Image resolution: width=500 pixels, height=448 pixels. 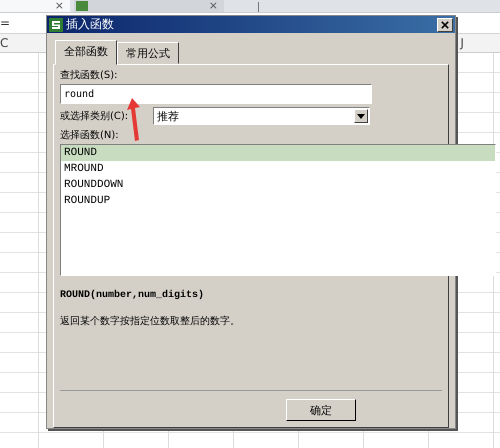 I want to click on search-label: 查找函数(S):, so click(x=89, y=75).